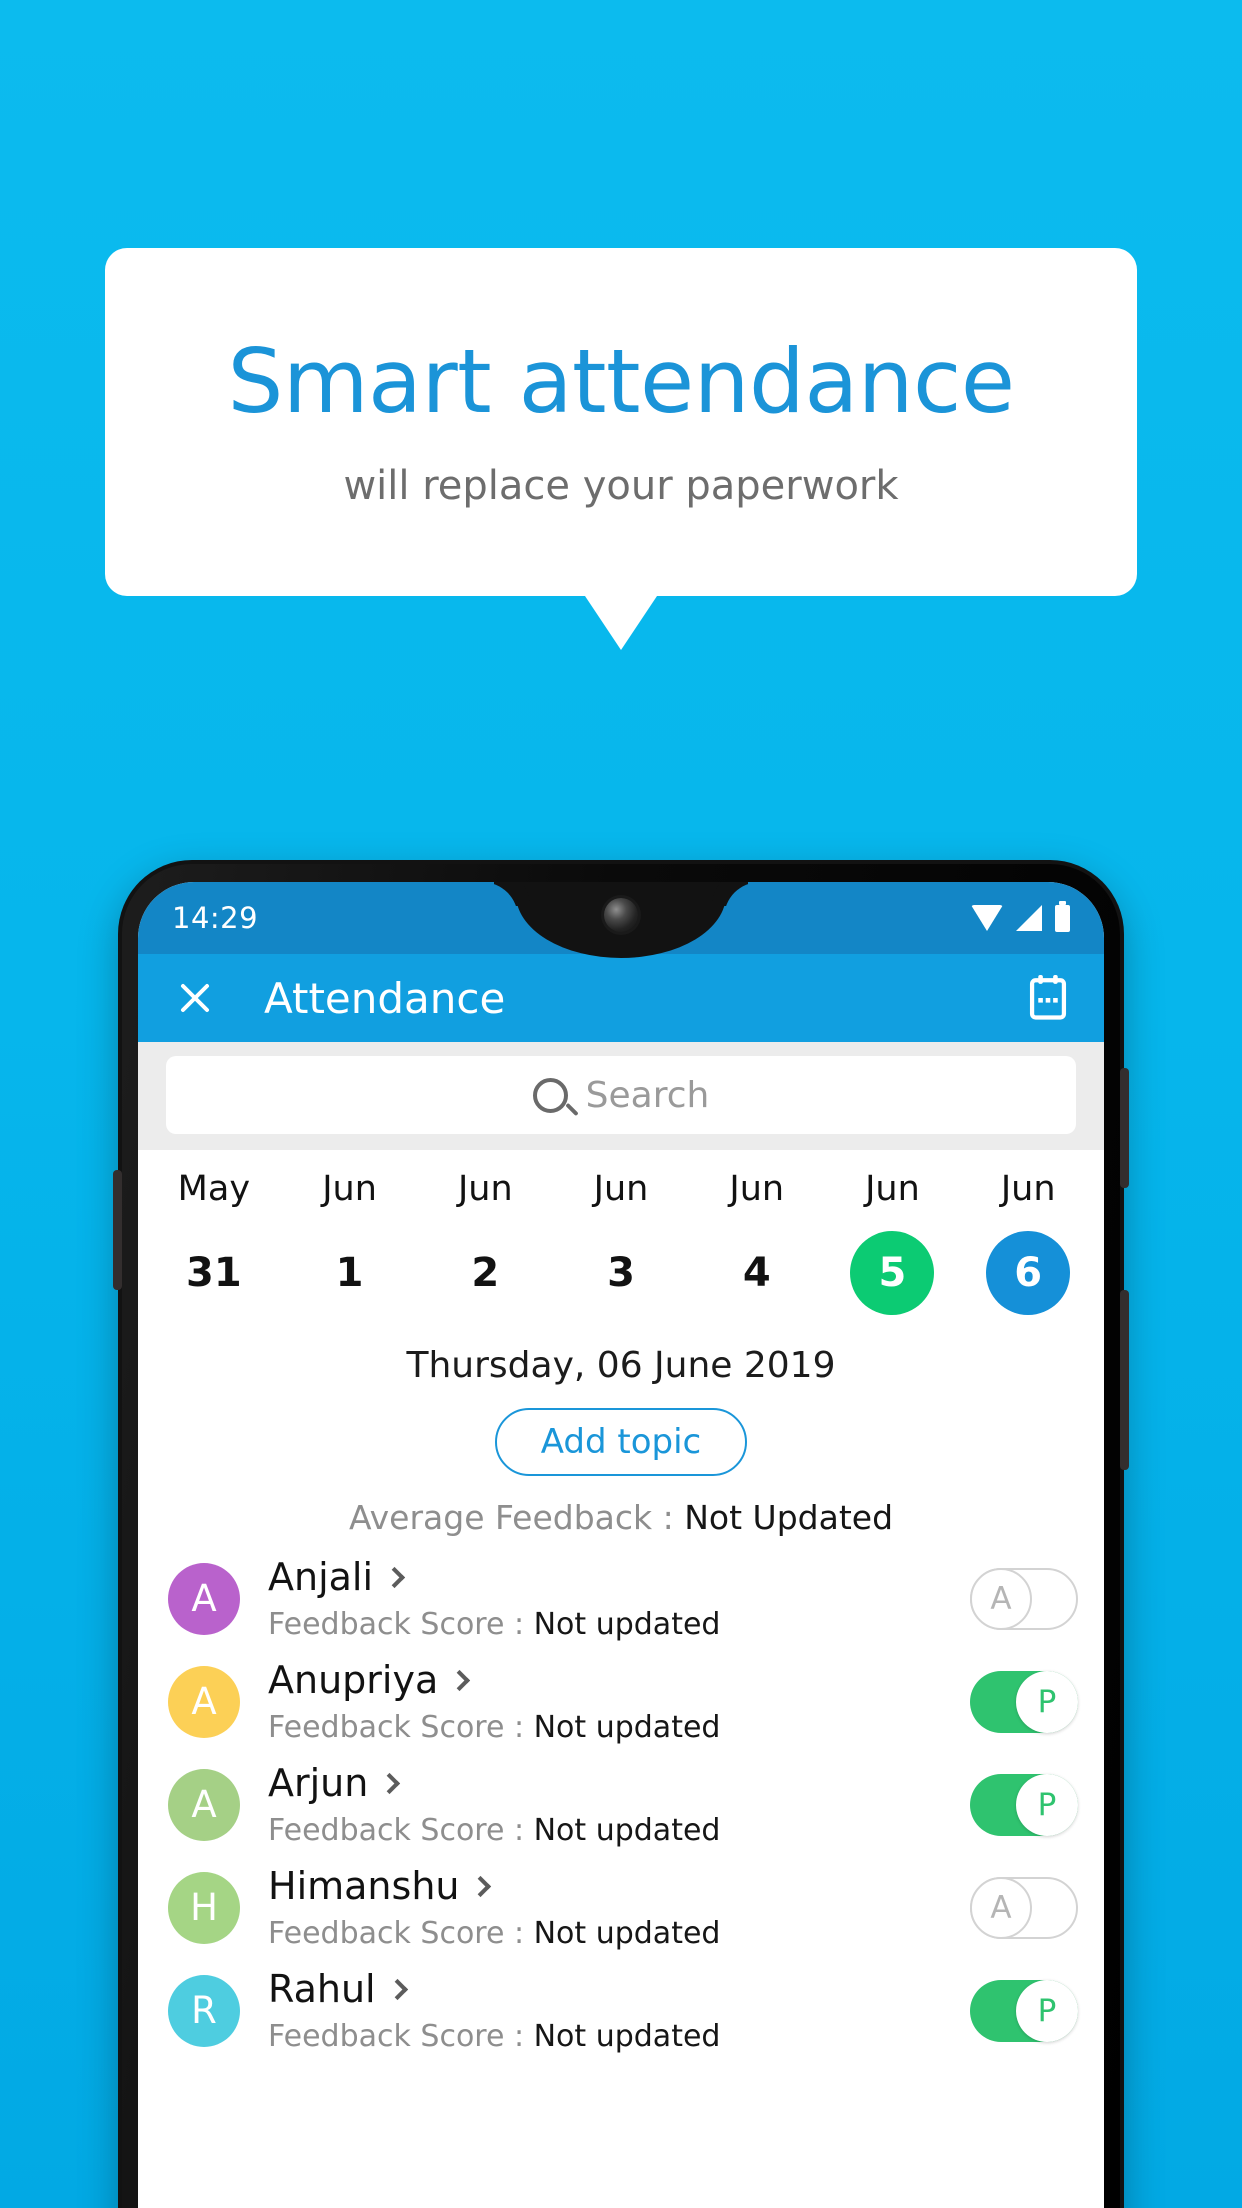 The width and height of the screenshot is (1242, 2208). I want to click on average-feedback-value: Not Updated, so click(789, 1517).